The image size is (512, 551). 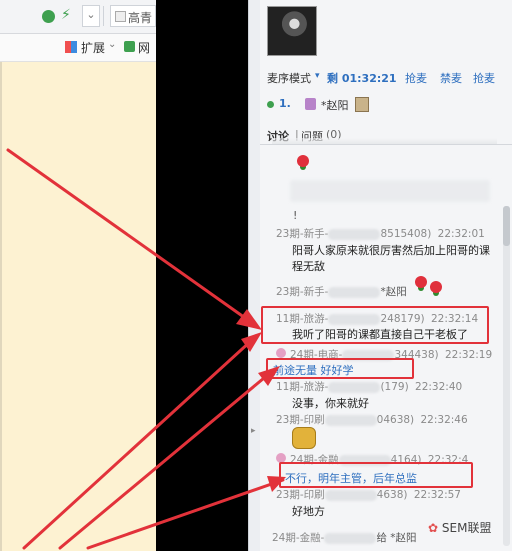 I want to click on arrow-line, so click(x=185, y=514).